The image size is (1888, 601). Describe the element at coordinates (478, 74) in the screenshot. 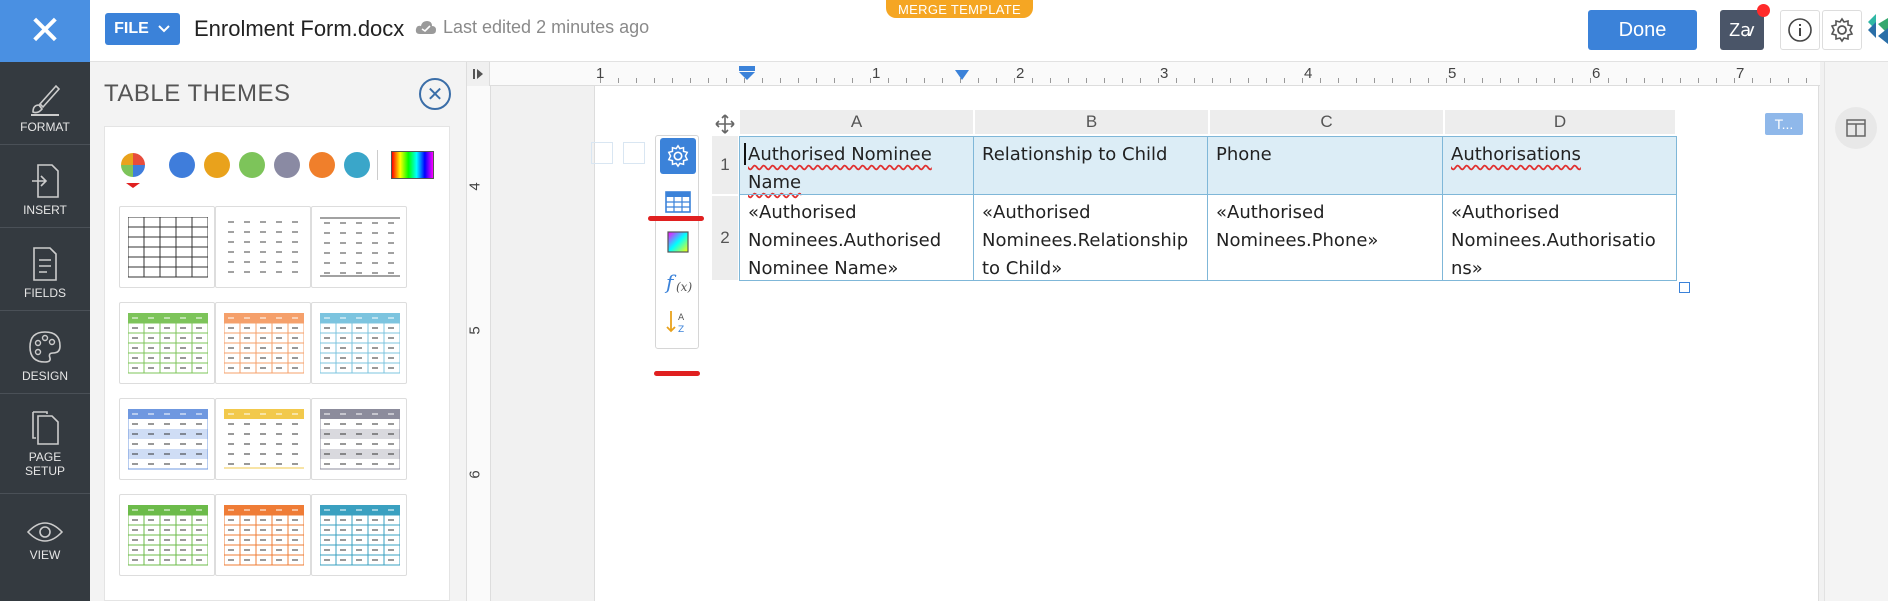

I see `ruler-toggle` at that location.